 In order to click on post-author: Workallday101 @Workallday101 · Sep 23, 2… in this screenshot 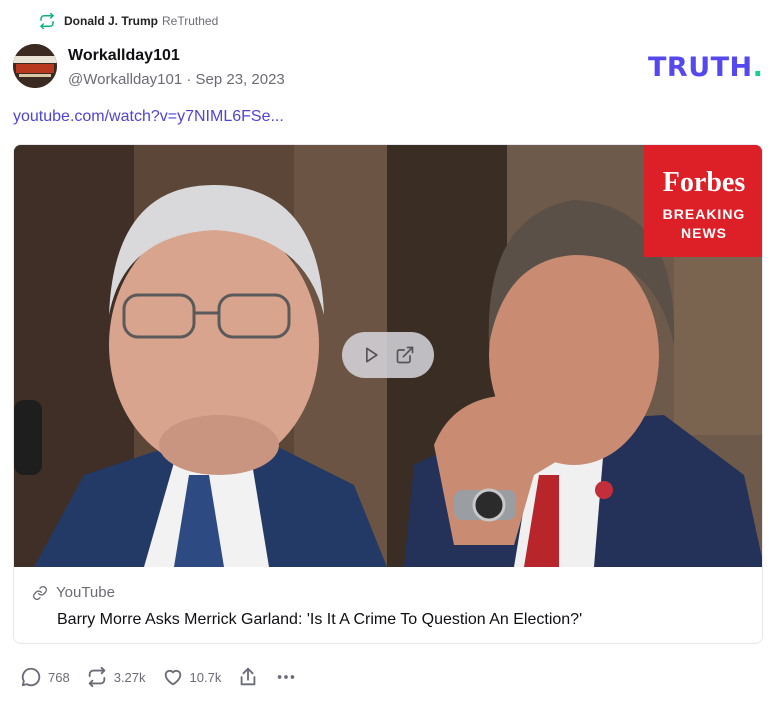, I will do `click(176, 67)`.